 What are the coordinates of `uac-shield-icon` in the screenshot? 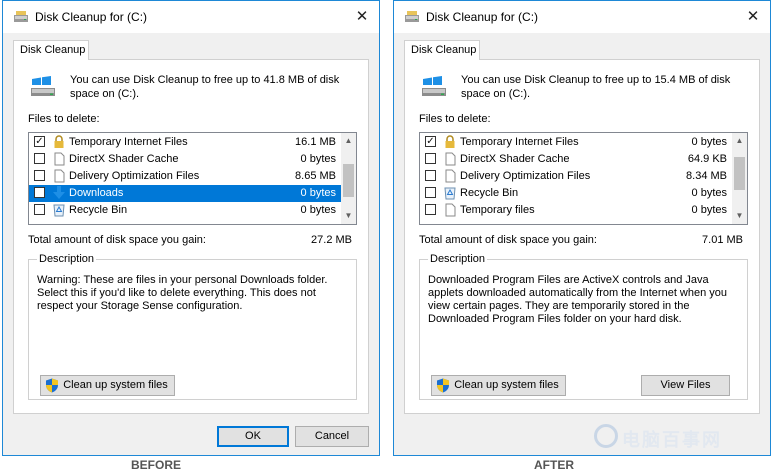 It's located at (443, 385).